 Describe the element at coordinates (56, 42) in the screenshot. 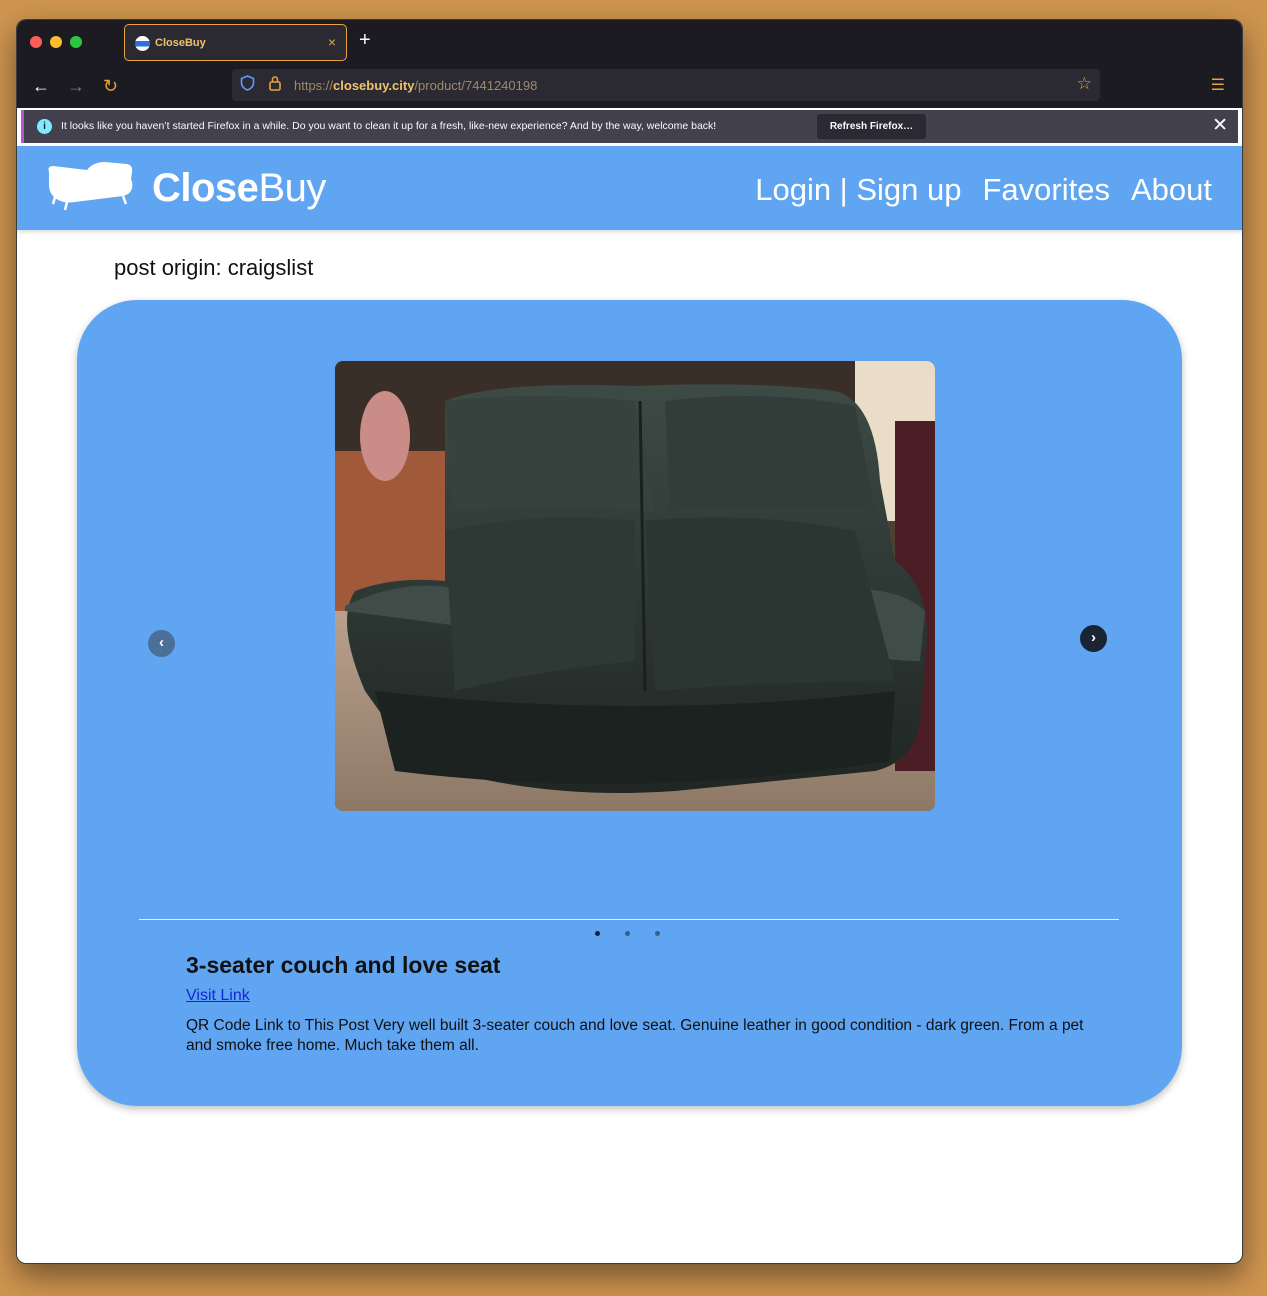

I see `minimize-window-button` at that location.